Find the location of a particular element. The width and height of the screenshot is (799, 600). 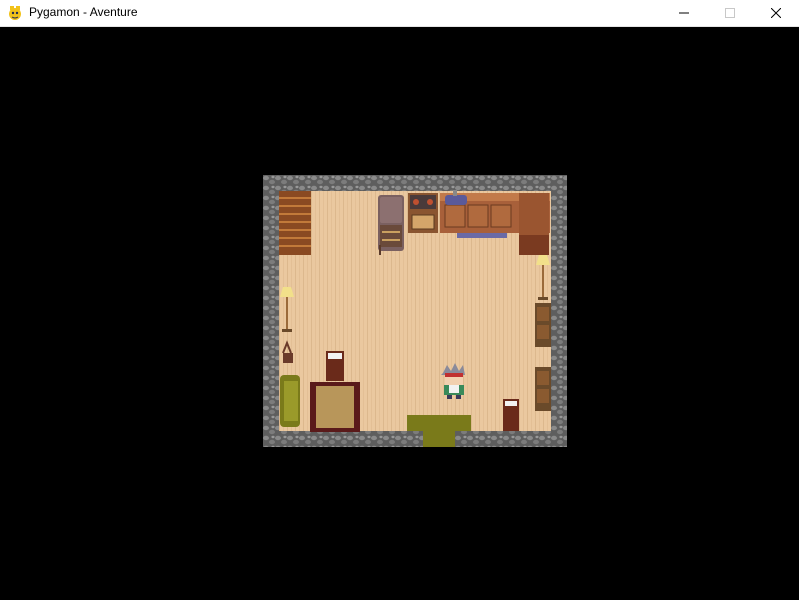

title-bar: Pygamon - Aventure is located at coordinates (399, 13).